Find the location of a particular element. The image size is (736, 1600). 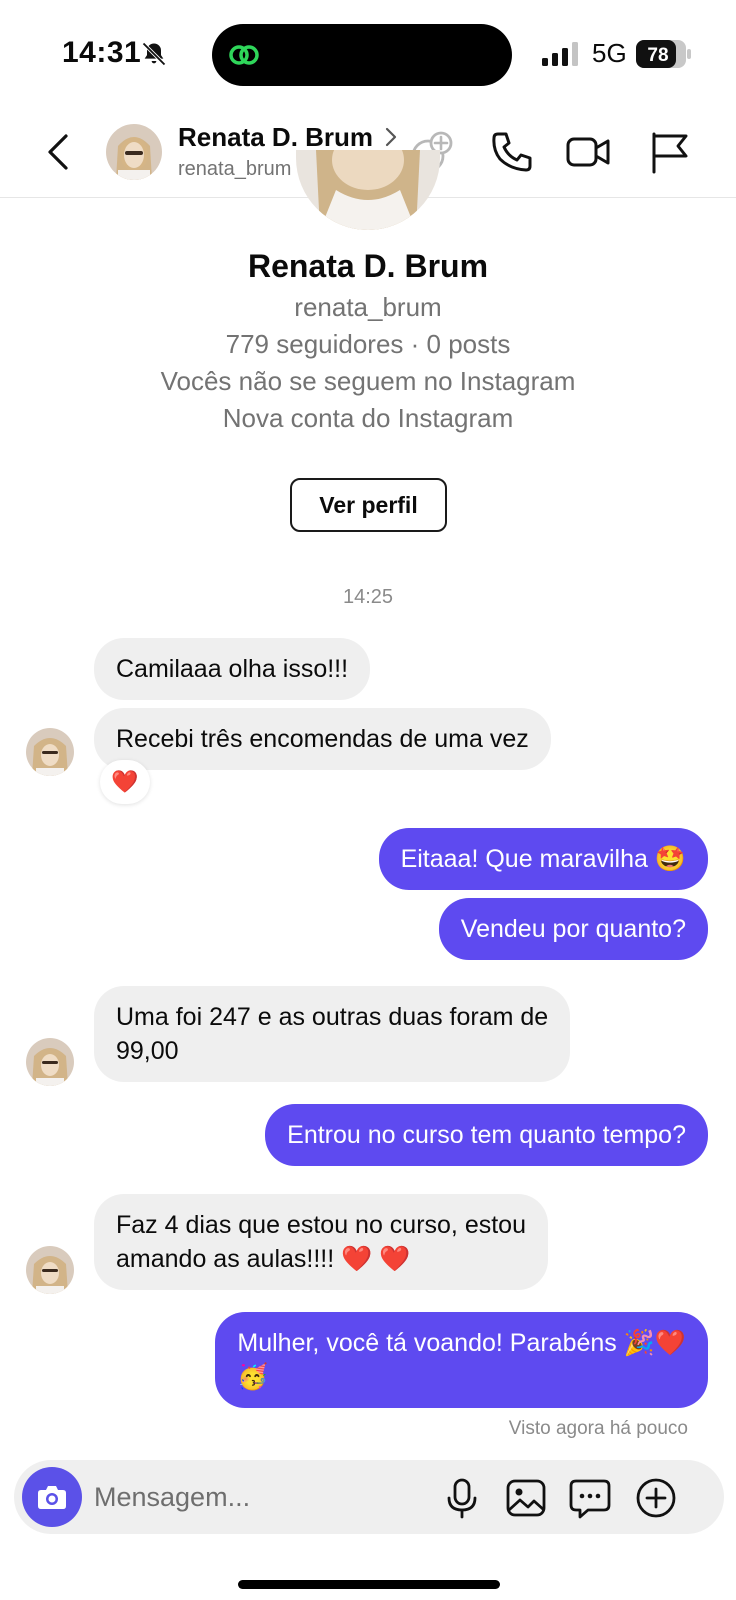

profile-username: renata_brum is located at coordinates (368, 307).